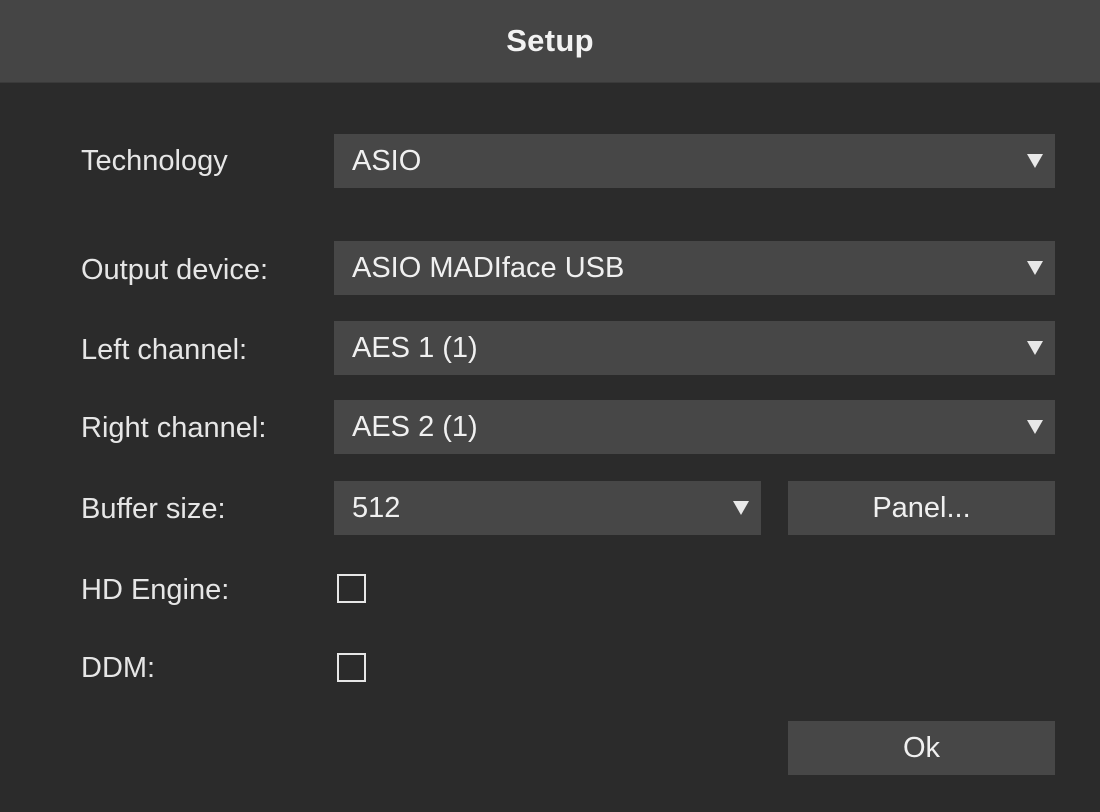 The image size is (1100, 812). I want to click on title-bar: Setup, so click(550, 41).